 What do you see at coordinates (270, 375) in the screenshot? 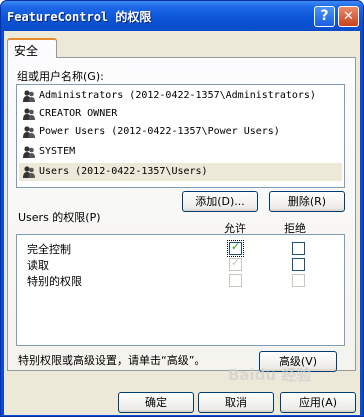
I see `watermark: Baidu 经验` at bounding box center [270, 375].